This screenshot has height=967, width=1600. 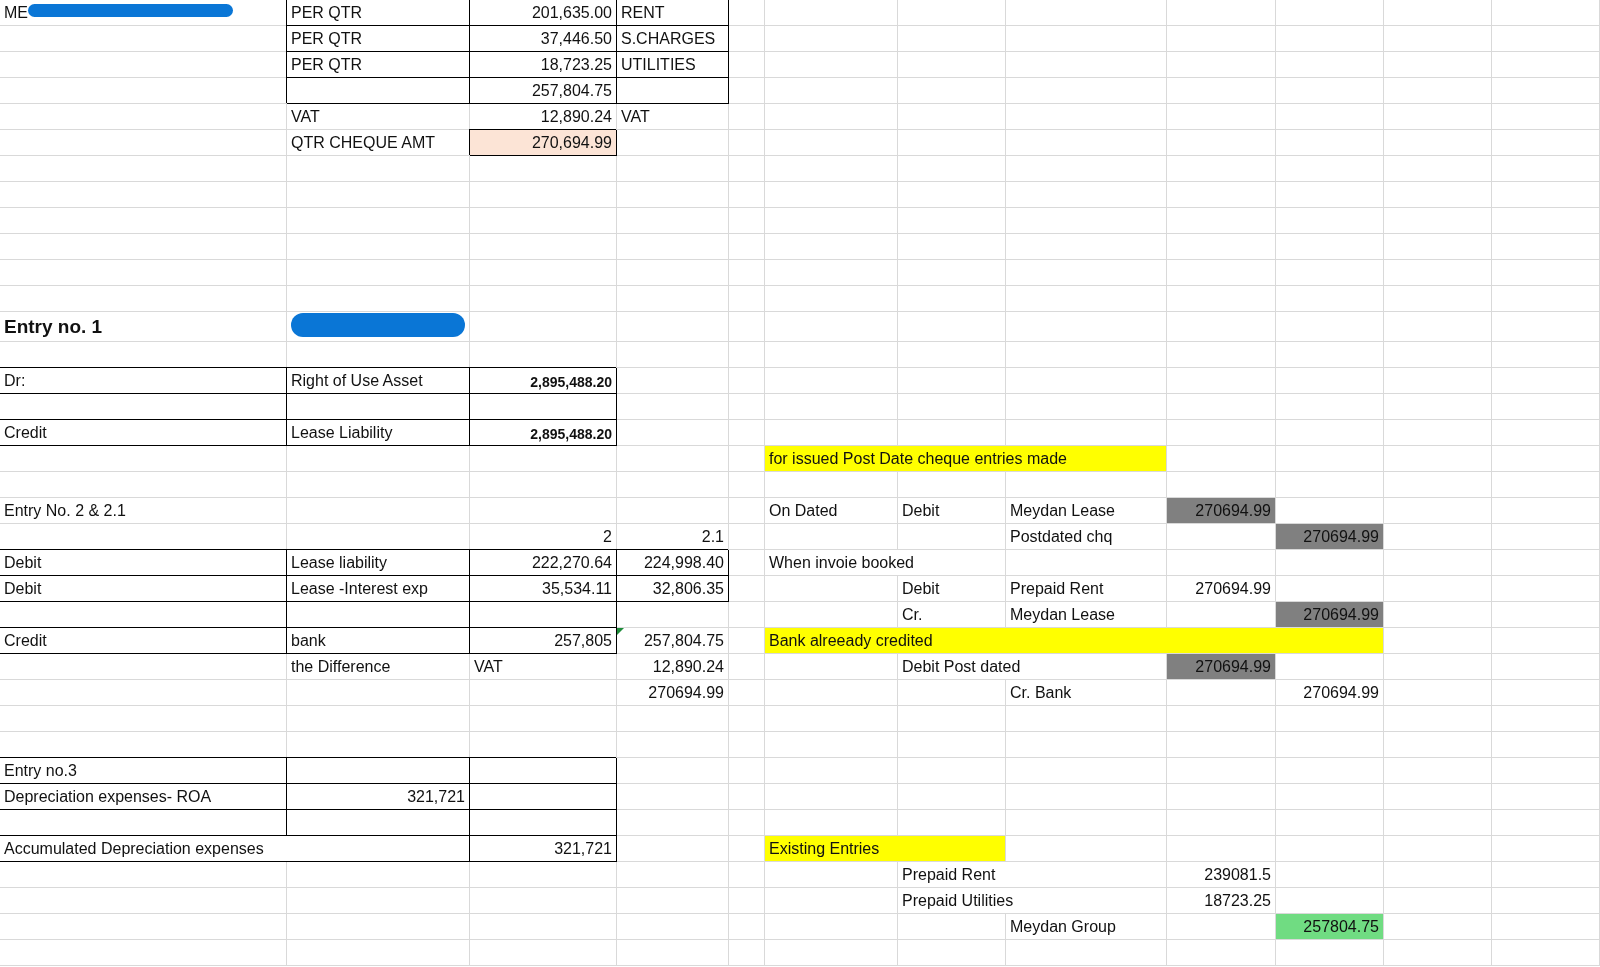 What do you see at coordinates (16, 13) in the screenshot?
I see `cell-text: ME` at bounding box center [16, 13].